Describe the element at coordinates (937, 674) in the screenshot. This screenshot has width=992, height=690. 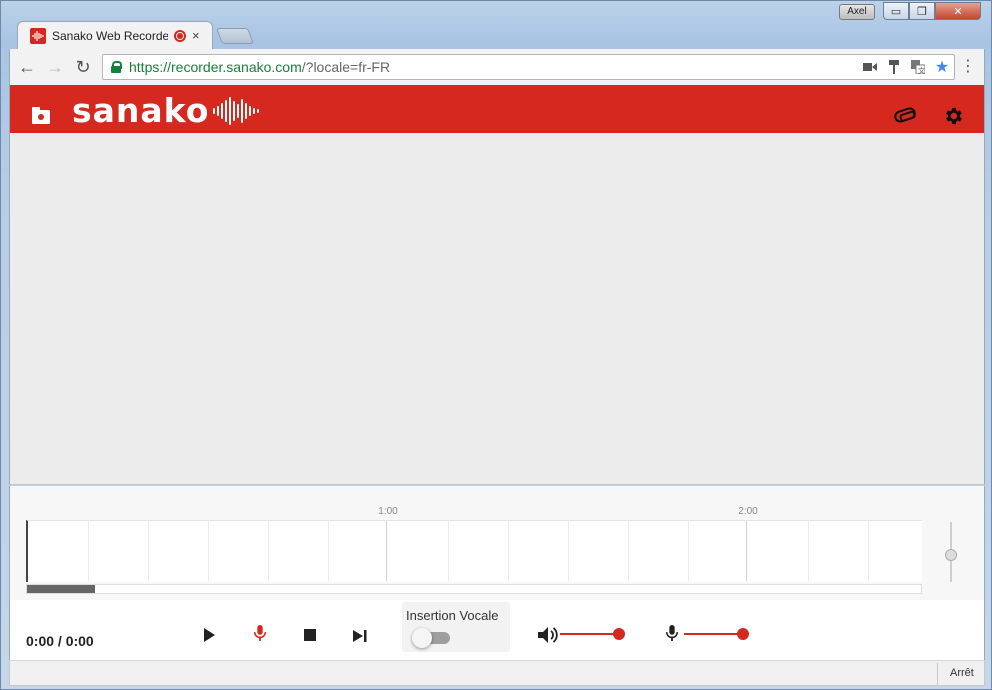
I see `status-divider` at that location.